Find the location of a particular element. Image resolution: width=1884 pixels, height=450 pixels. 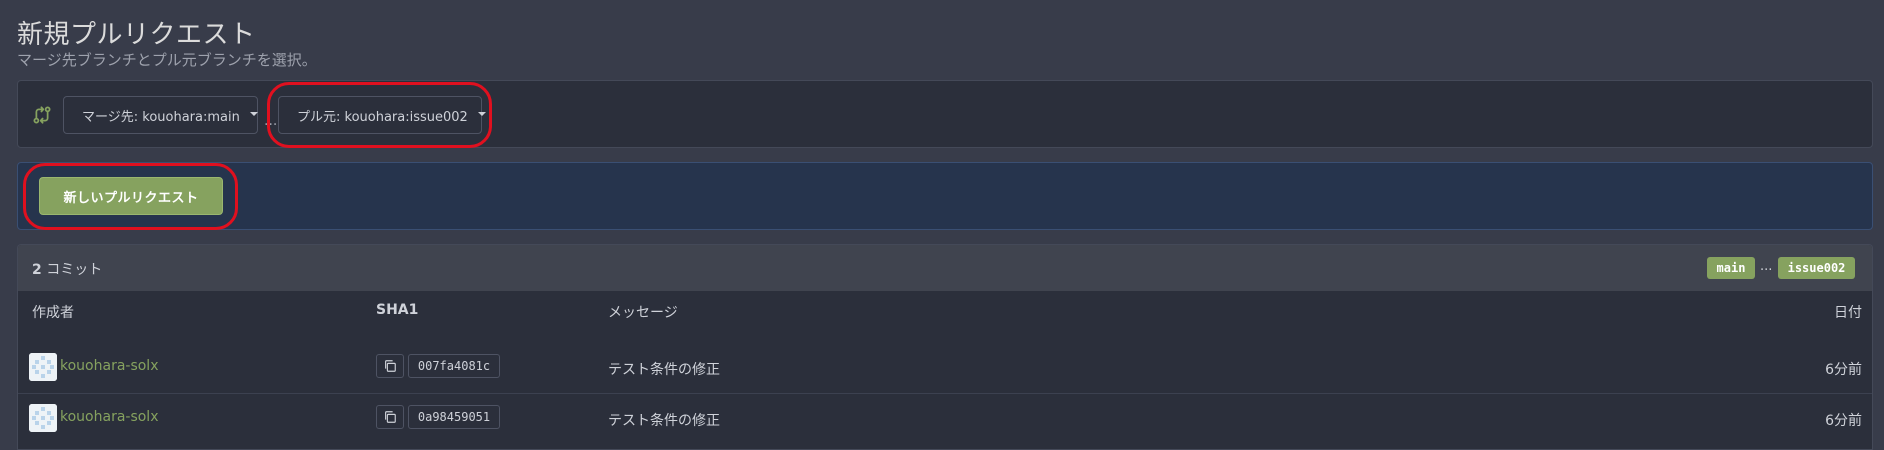

head-branch-dropdown: プル元: kouohara:issue002 is located at coordinates (382, 115).